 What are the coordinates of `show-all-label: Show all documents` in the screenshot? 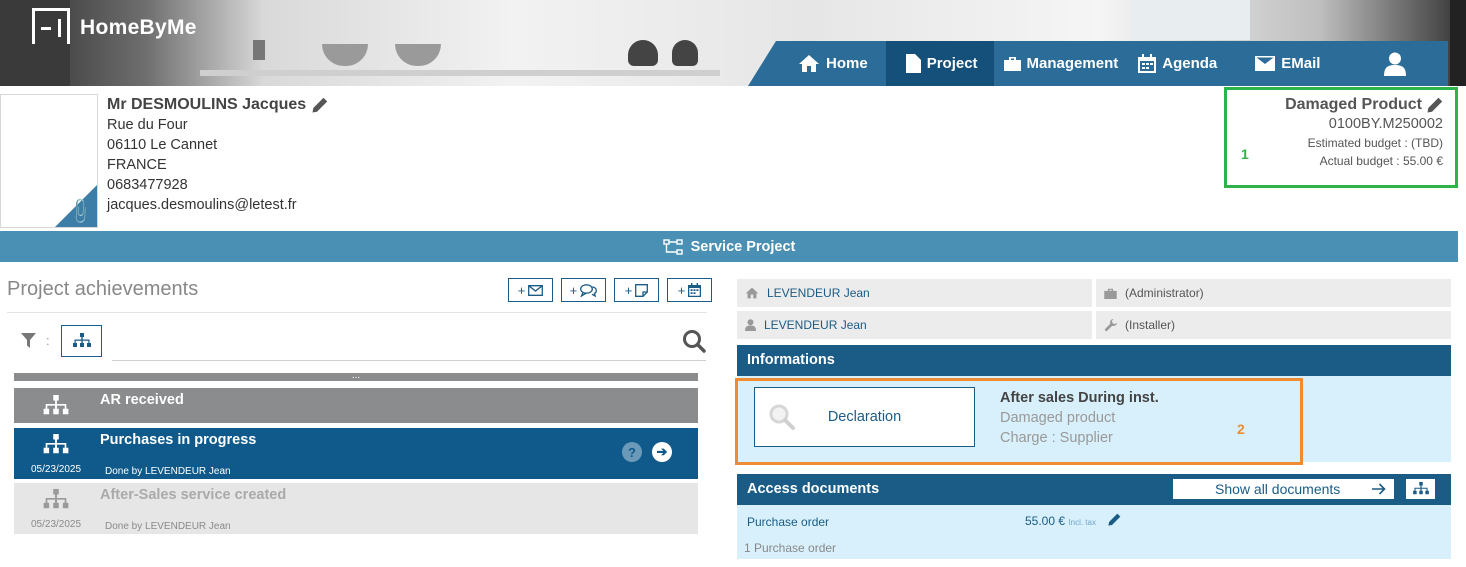 It's located at (1278, 489).